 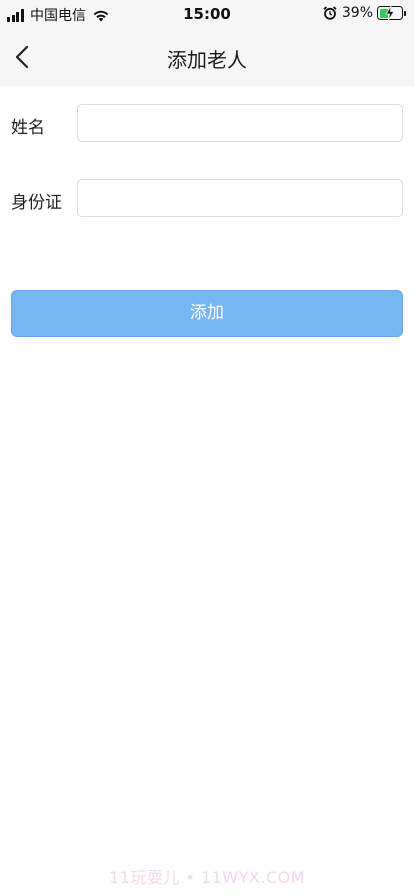 What do you see at coordinates (207, 877) in the screenshot?
I see `watermark: 11玩耍儿 • 11WYX.COM` at bounding box center [207, 877].